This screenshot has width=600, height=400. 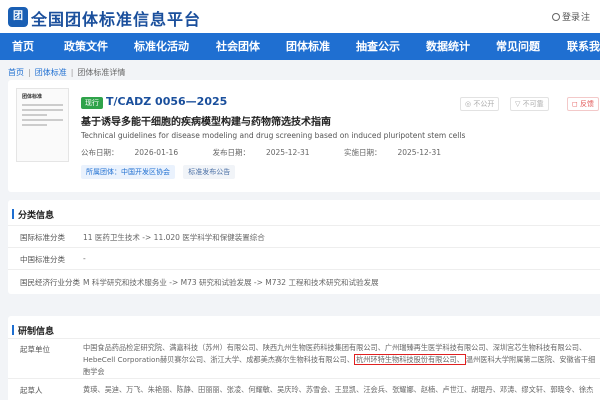 I want to click on not-public-button: ◎ 不公开, so click(x=480, y=104).